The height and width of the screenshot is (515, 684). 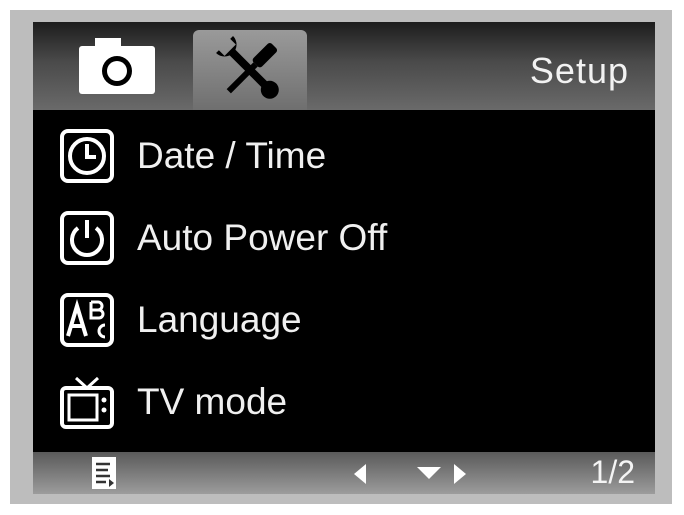 What do you see at coordinates (339, 402) in the screenshot?
I see `menu-item-tv-mode: TV mode` at bounding box center [339, 402].